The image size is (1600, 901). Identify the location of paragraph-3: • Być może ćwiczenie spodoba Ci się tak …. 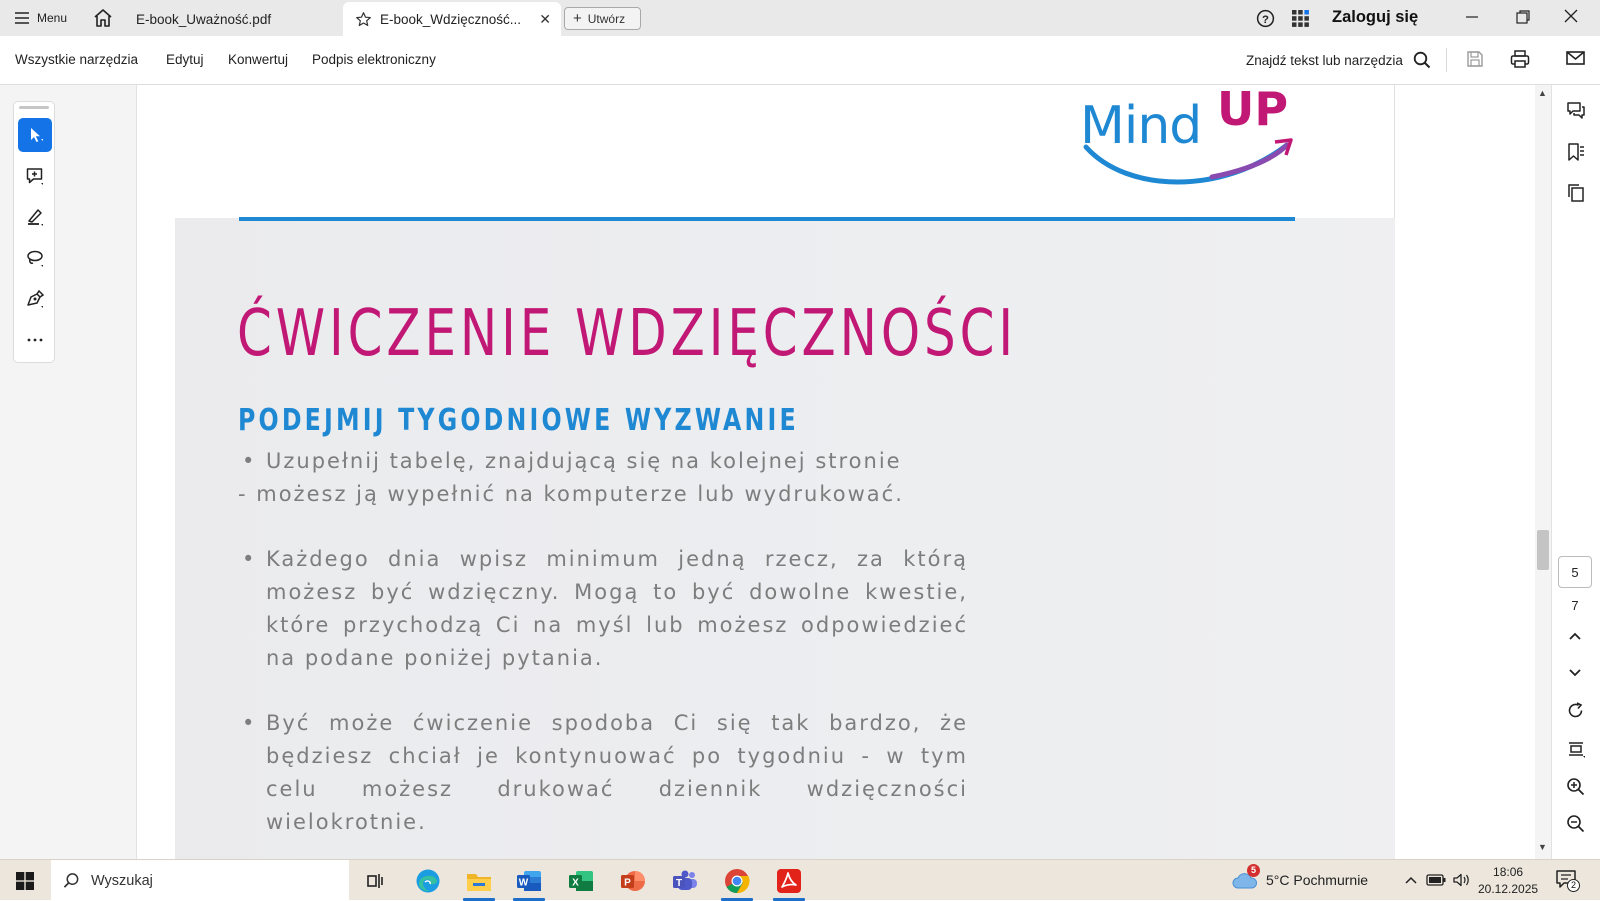
(603, 773).